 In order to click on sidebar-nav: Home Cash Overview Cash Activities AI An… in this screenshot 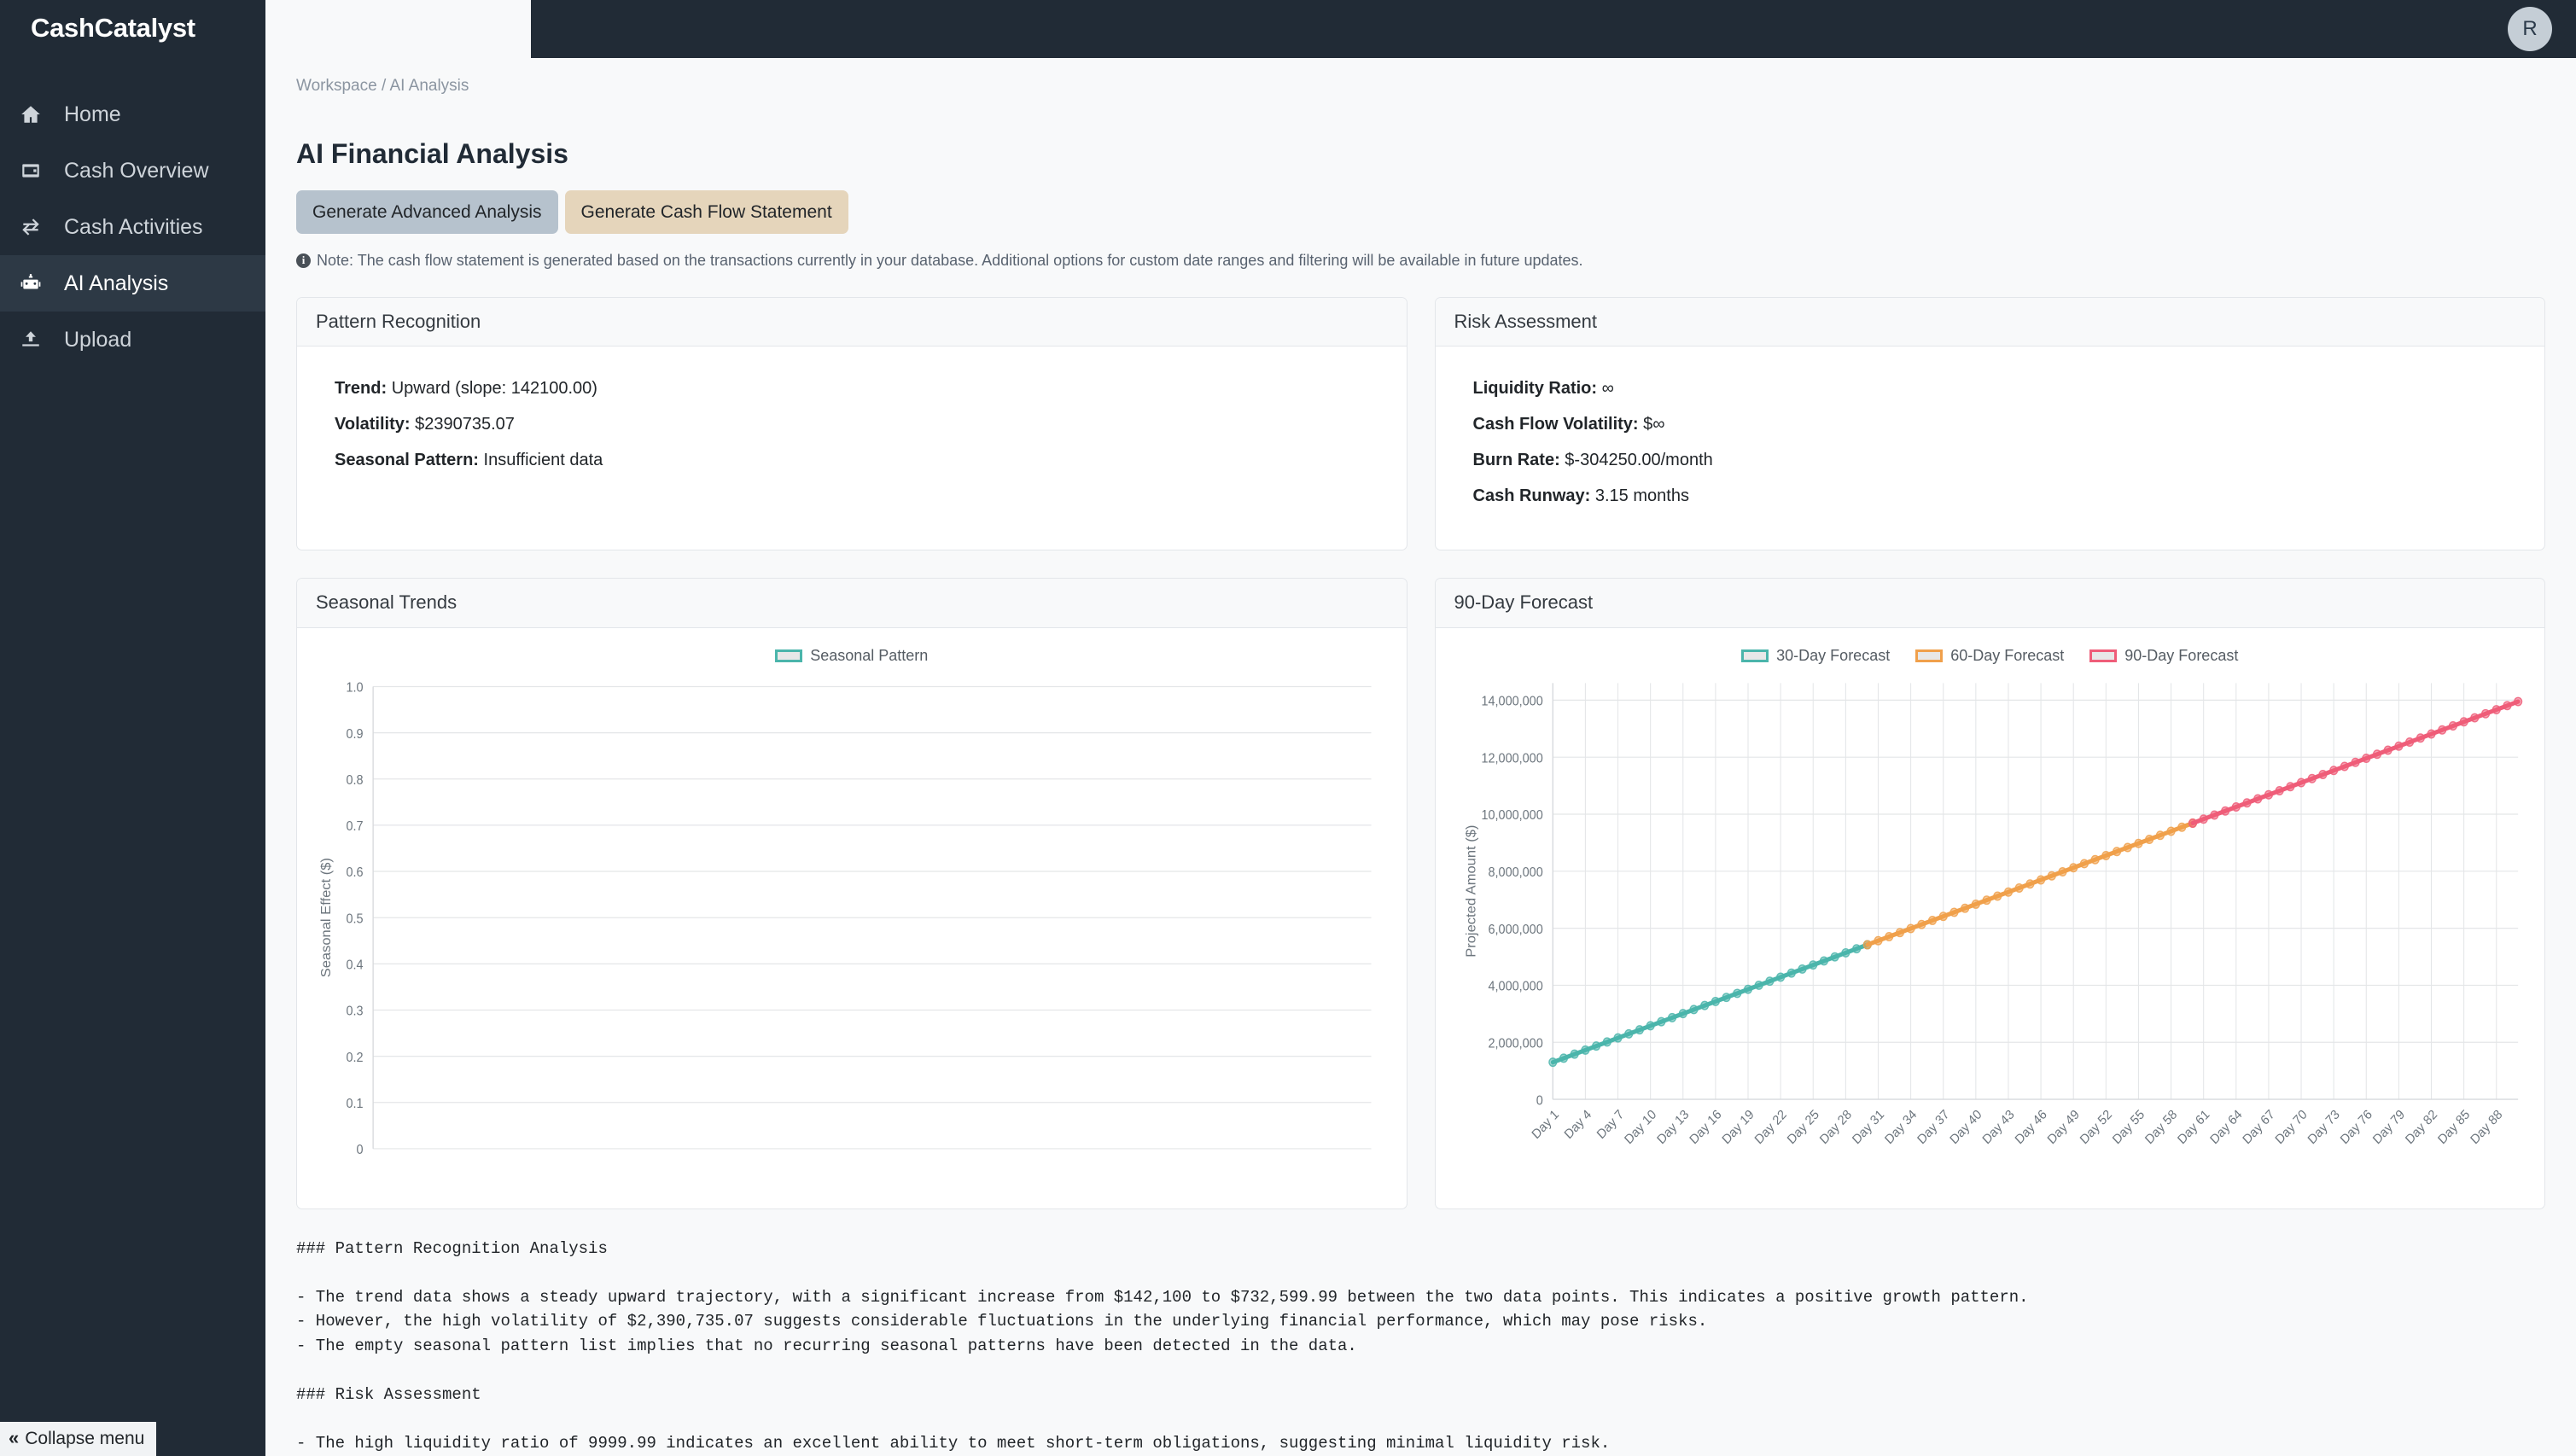, I will do `click(132, 227)`.